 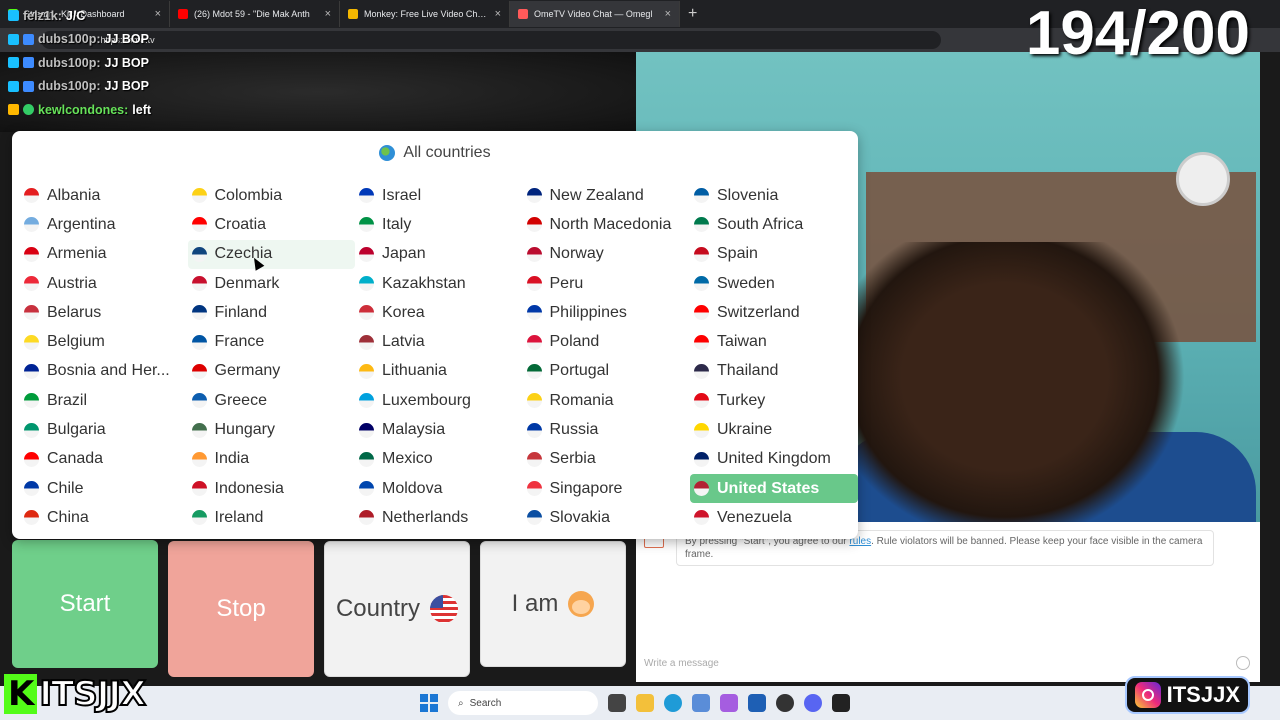 What do you see at coordinates (104, 341) in the screenshot?
I see `country-option: Belgium` at bounding box center [104, 341].